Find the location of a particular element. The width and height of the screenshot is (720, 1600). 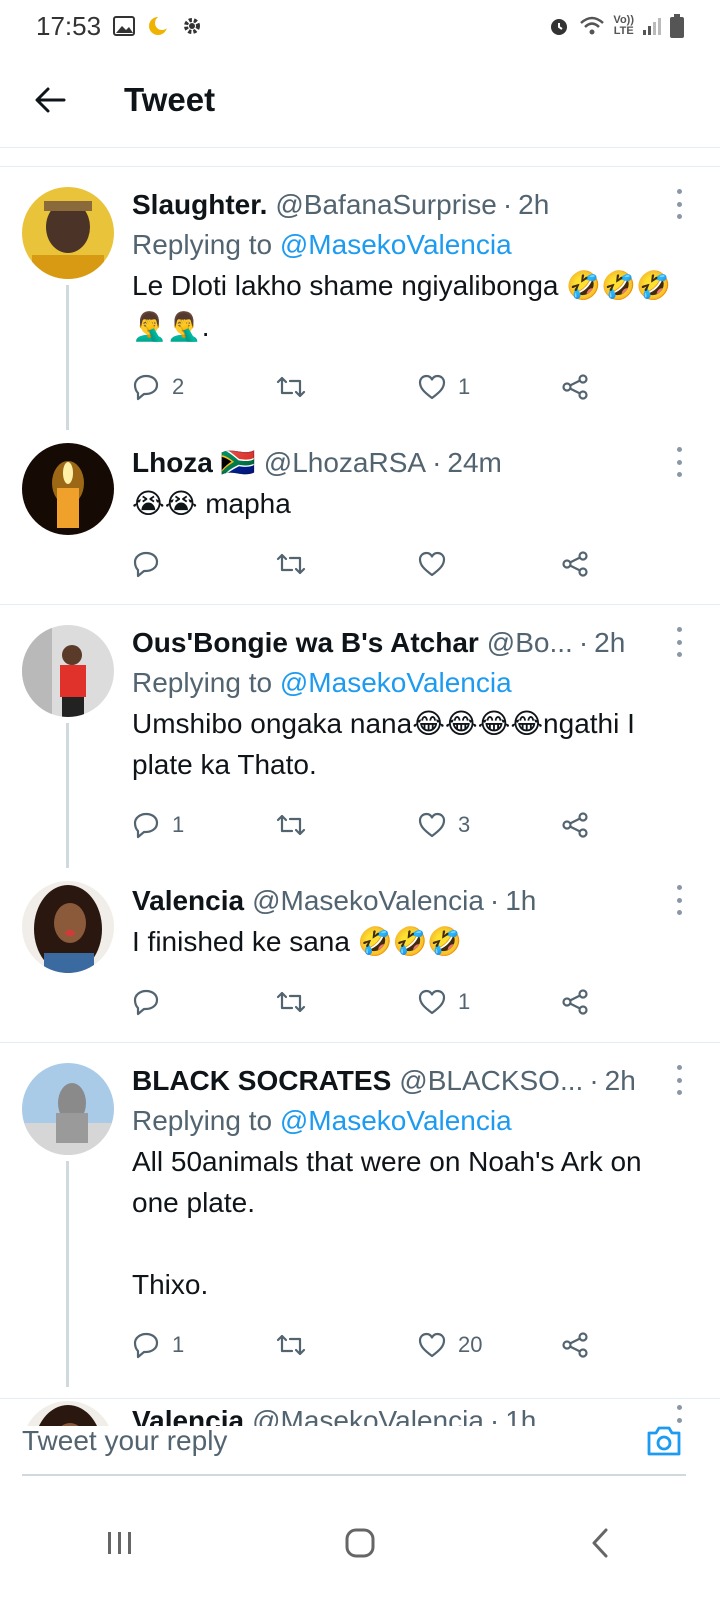

status-time: 17:53 is located at coordinates (69, 25).